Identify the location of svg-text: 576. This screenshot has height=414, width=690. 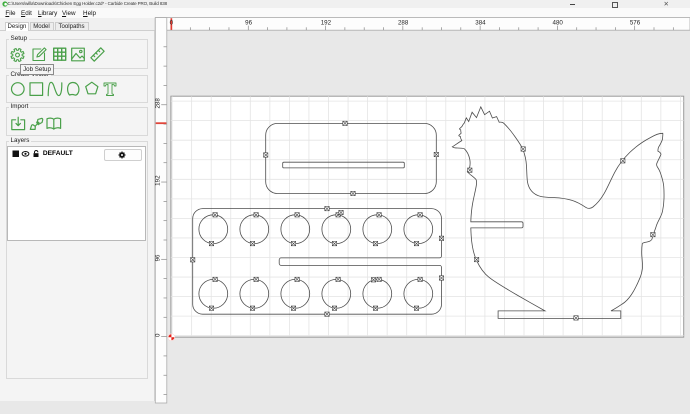
(635, 22).